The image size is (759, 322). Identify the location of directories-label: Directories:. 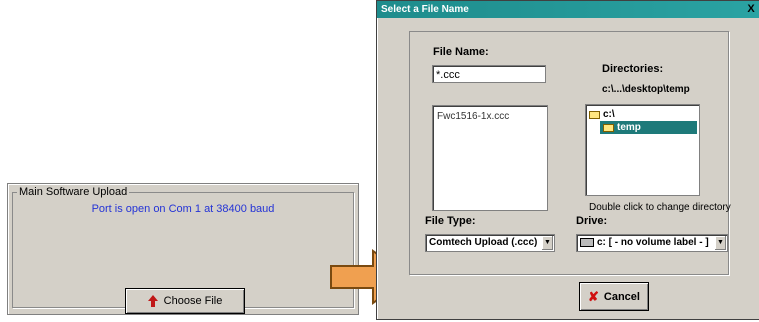
(633, 69).